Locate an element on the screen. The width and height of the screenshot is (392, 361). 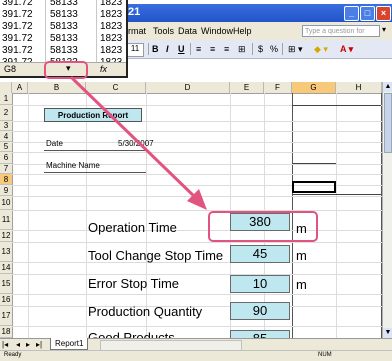
scroll-thumb is located at coordinates (388, 123).